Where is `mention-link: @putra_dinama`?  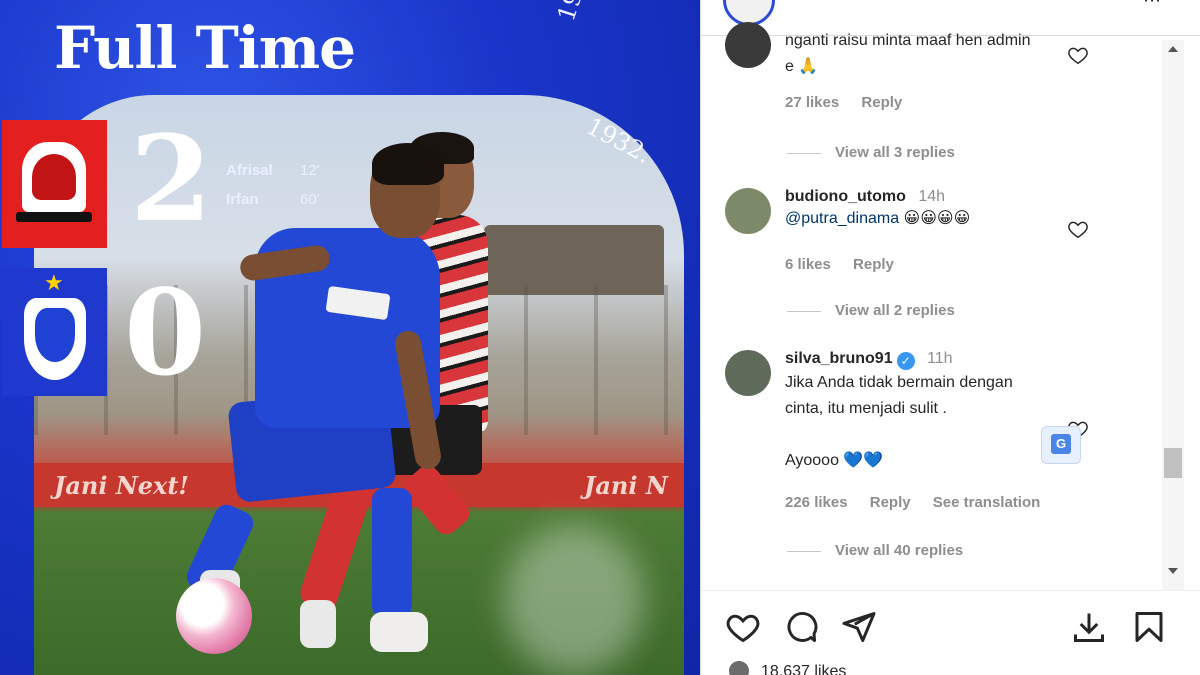 mention-link: @putra_dinama is located at coordinates (842, 218).